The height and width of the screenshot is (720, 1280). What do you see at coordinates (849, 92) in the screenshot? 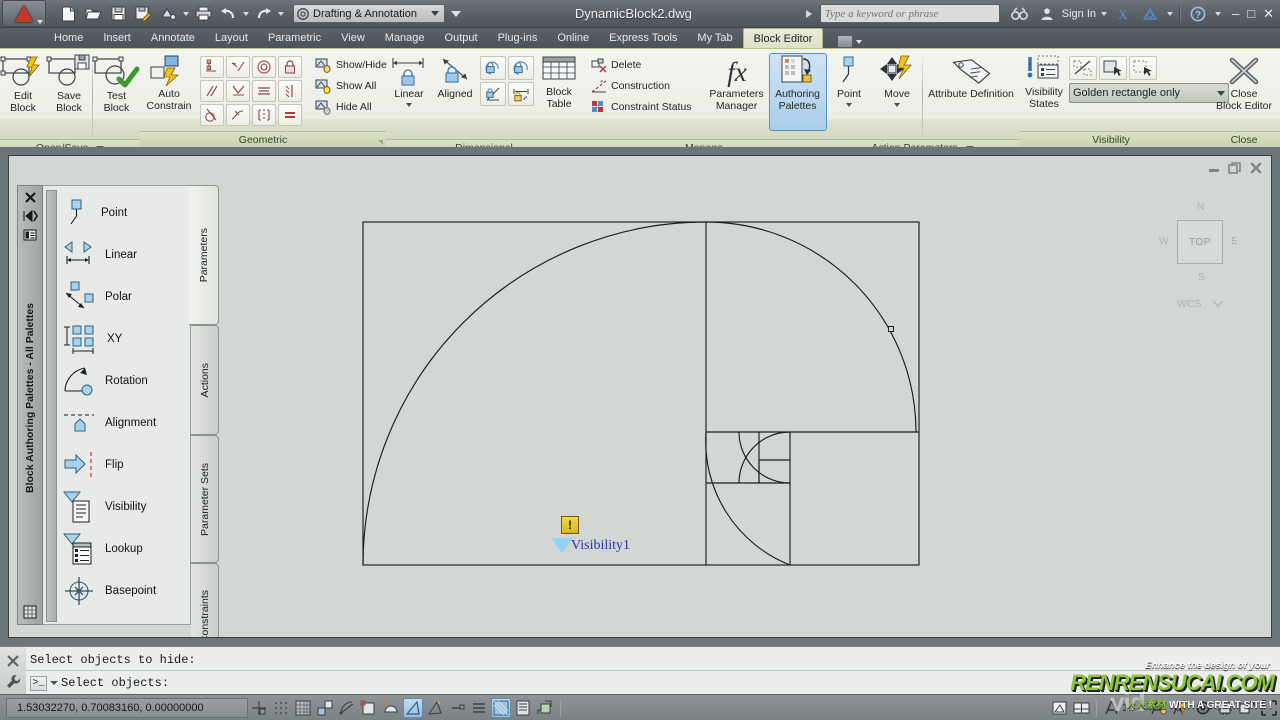
I see `point-parameter-button: Point` at bounding box center [849, 92].